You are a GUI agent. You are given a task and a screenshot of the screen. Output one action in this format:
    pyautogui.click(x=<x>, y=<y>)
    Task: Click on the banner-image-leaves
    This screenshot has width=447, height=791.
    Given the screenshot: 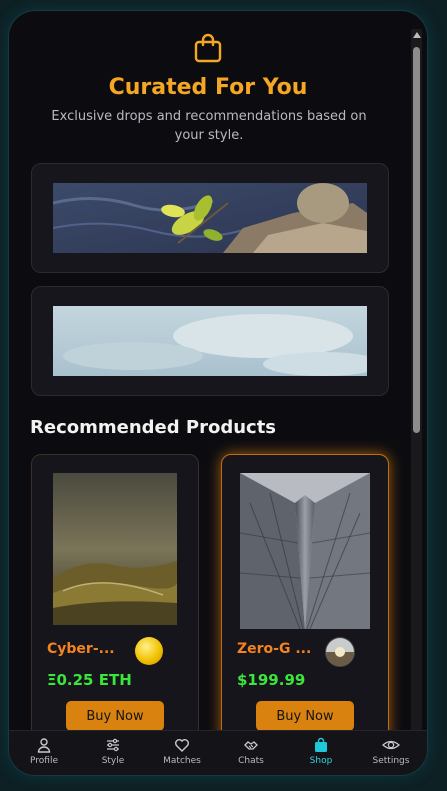 What is the action you would take?
    pyautogui.click(x=210, y=218)
    